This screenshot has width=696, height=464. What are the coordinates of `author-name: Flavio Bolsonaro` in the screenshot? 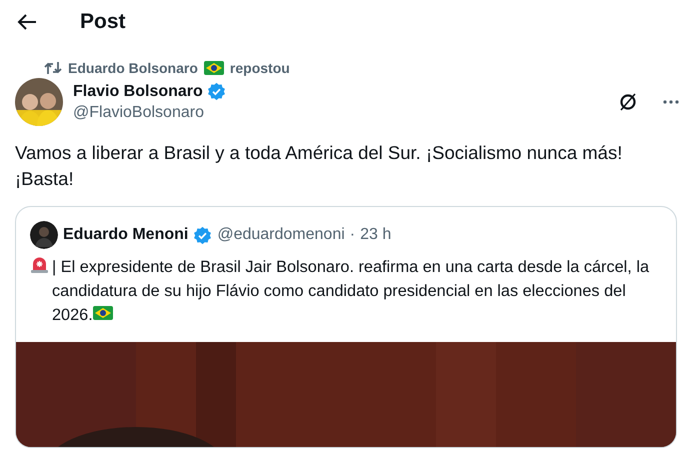 It's located at (138, 91).